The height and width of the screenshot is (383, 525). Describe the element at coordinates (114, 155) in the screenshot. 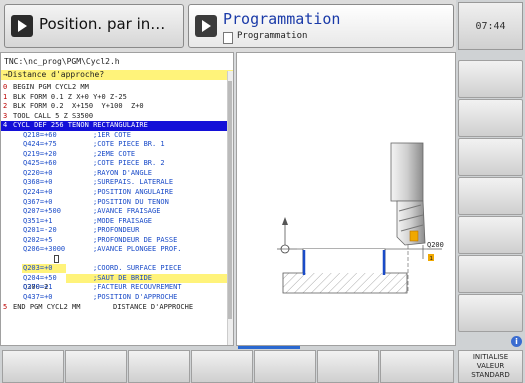

I see `param-line: Q219=+20 ;2EME COTE` at that location.